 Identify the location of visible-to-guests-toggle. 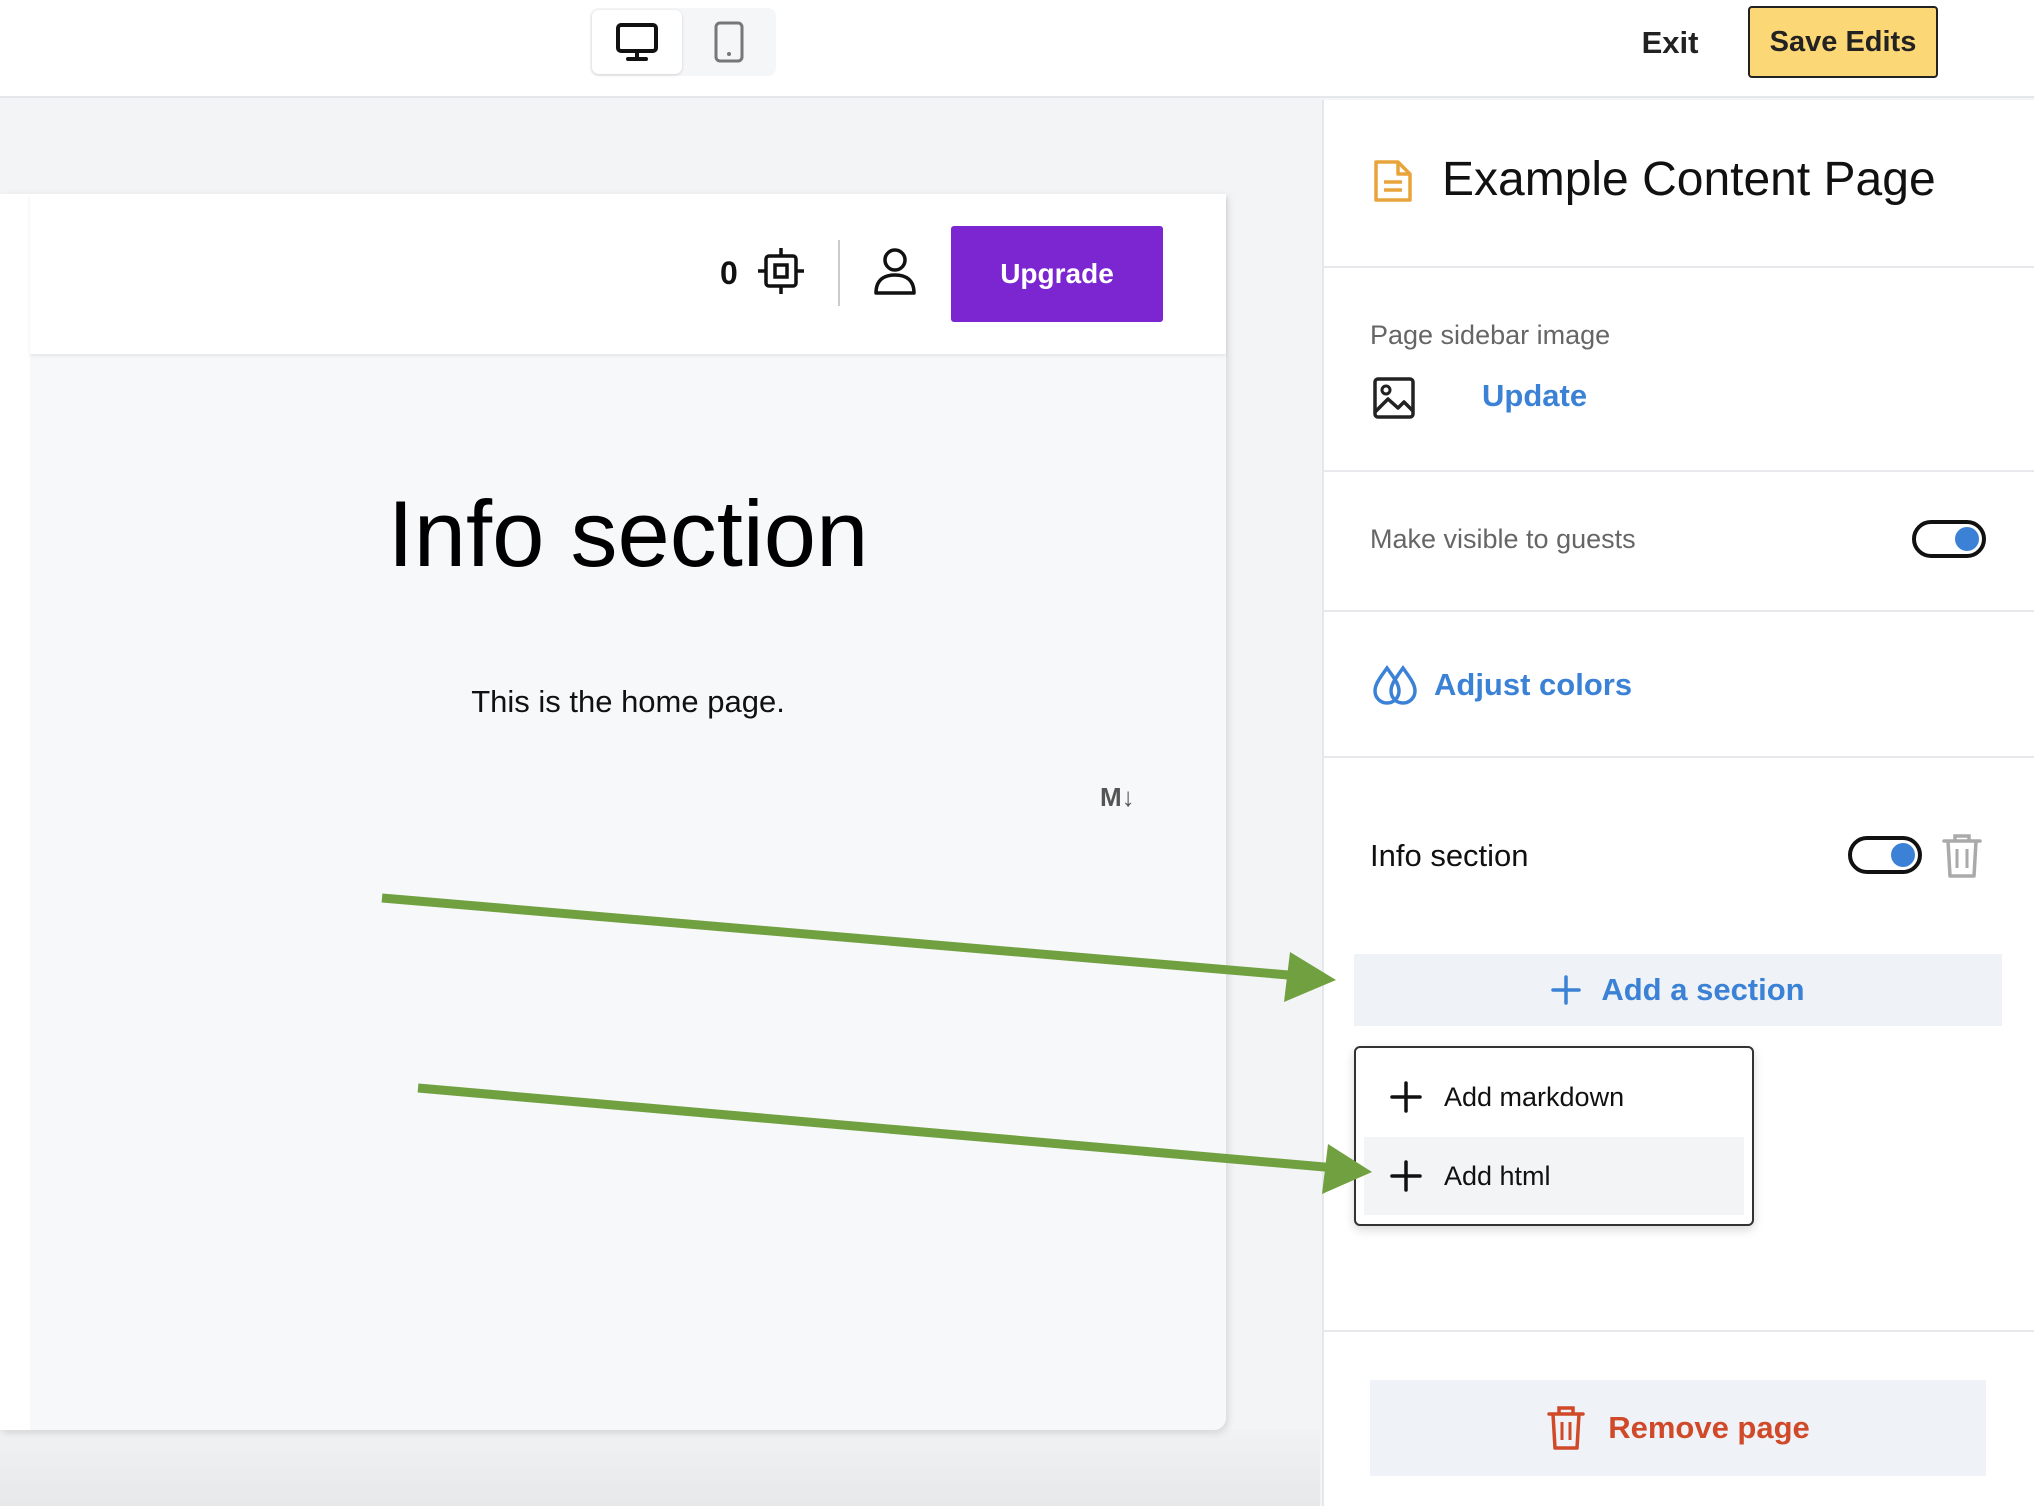
(1949, 539).